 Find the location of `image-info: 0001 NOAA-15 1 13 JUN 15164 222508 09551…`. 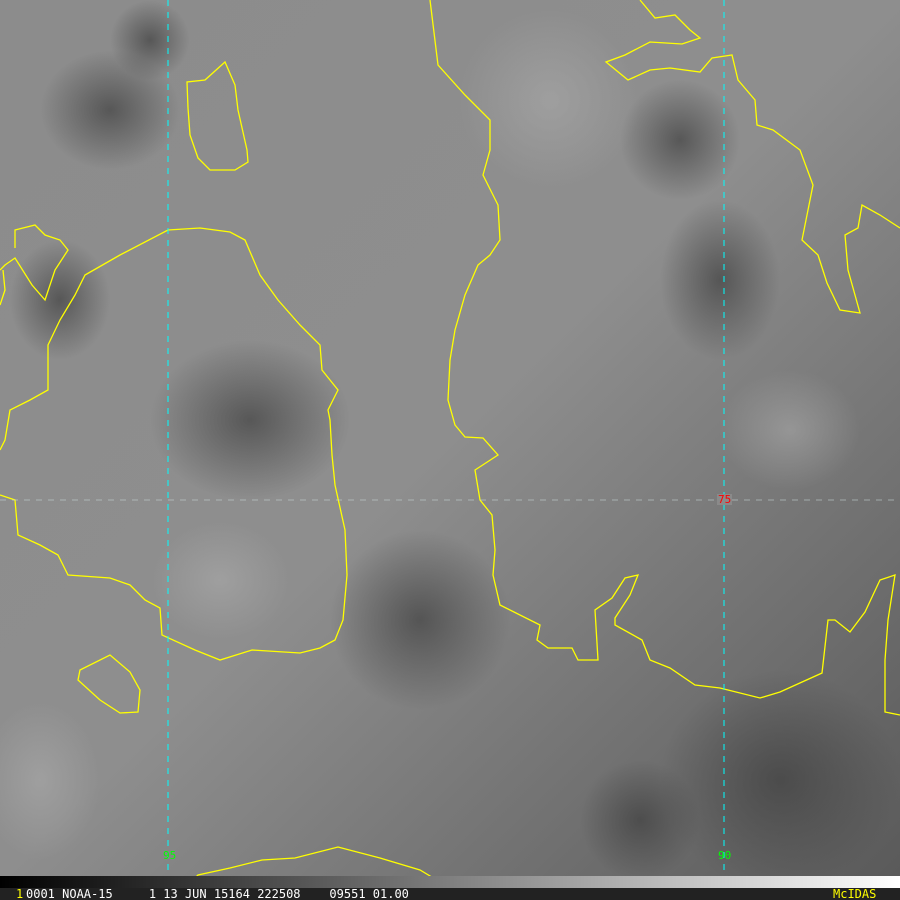

image-info: 0001 NOAA-15 1 13 JUN 15164 222508 09551… is located at coordinates (217, 893).